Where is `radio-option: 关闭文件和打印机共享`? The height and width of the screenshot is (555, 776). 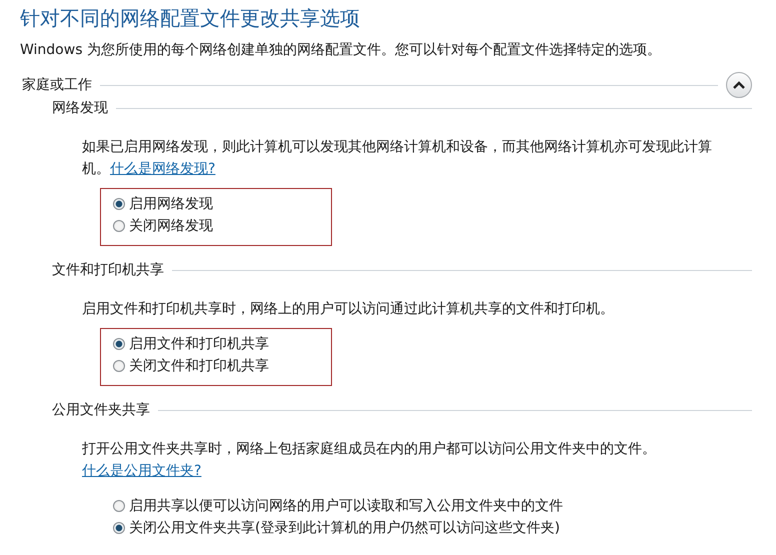 radio-option: 关闭文件和打印机共享 is located at coordinates (207, 366).